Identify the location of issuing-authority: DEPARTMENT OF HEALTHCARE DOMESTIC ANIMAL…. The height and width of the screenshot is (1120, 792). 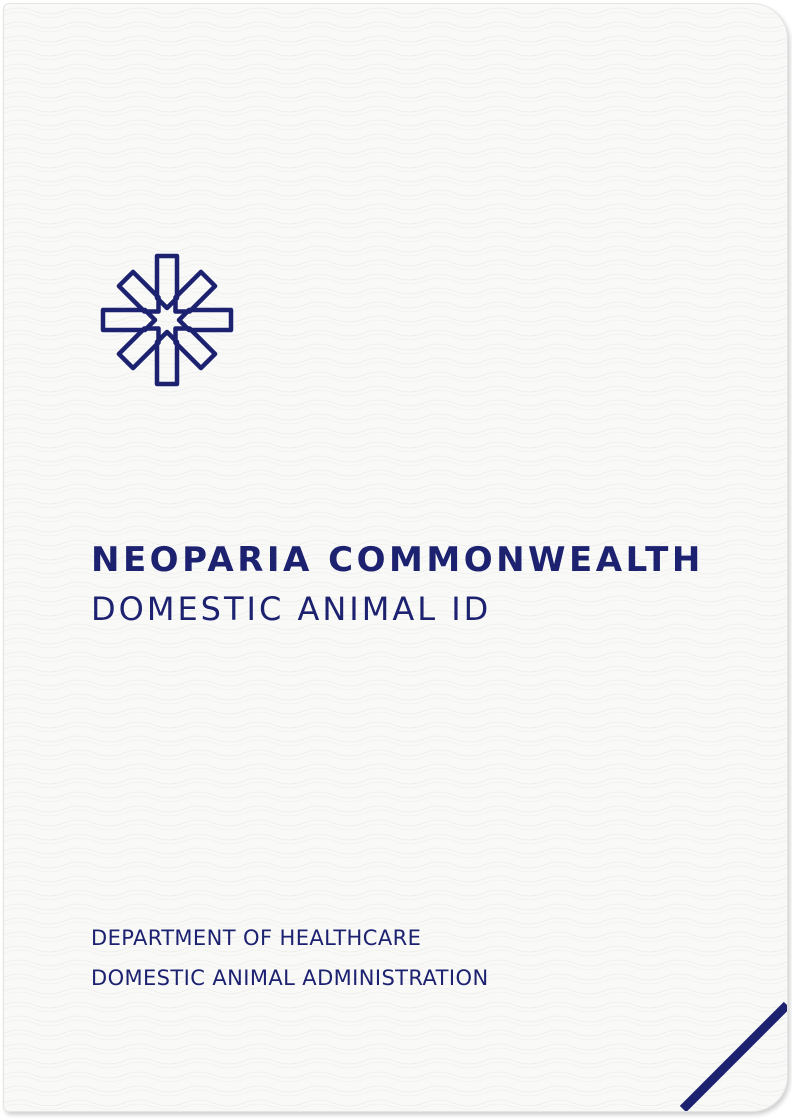
(290, 958).